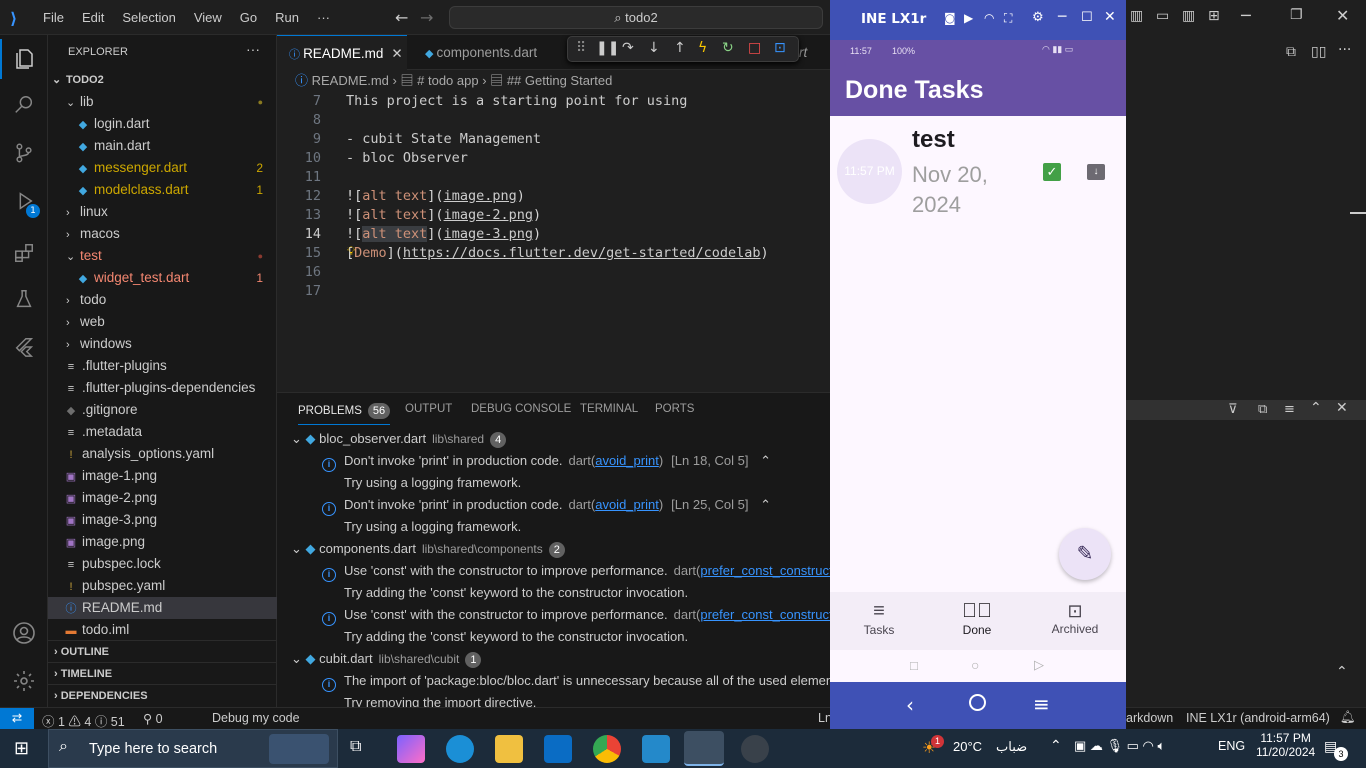 Image resolution: width=1366 pixels, height=768 pixels. I want to click on app-icon, so click(755, 749).